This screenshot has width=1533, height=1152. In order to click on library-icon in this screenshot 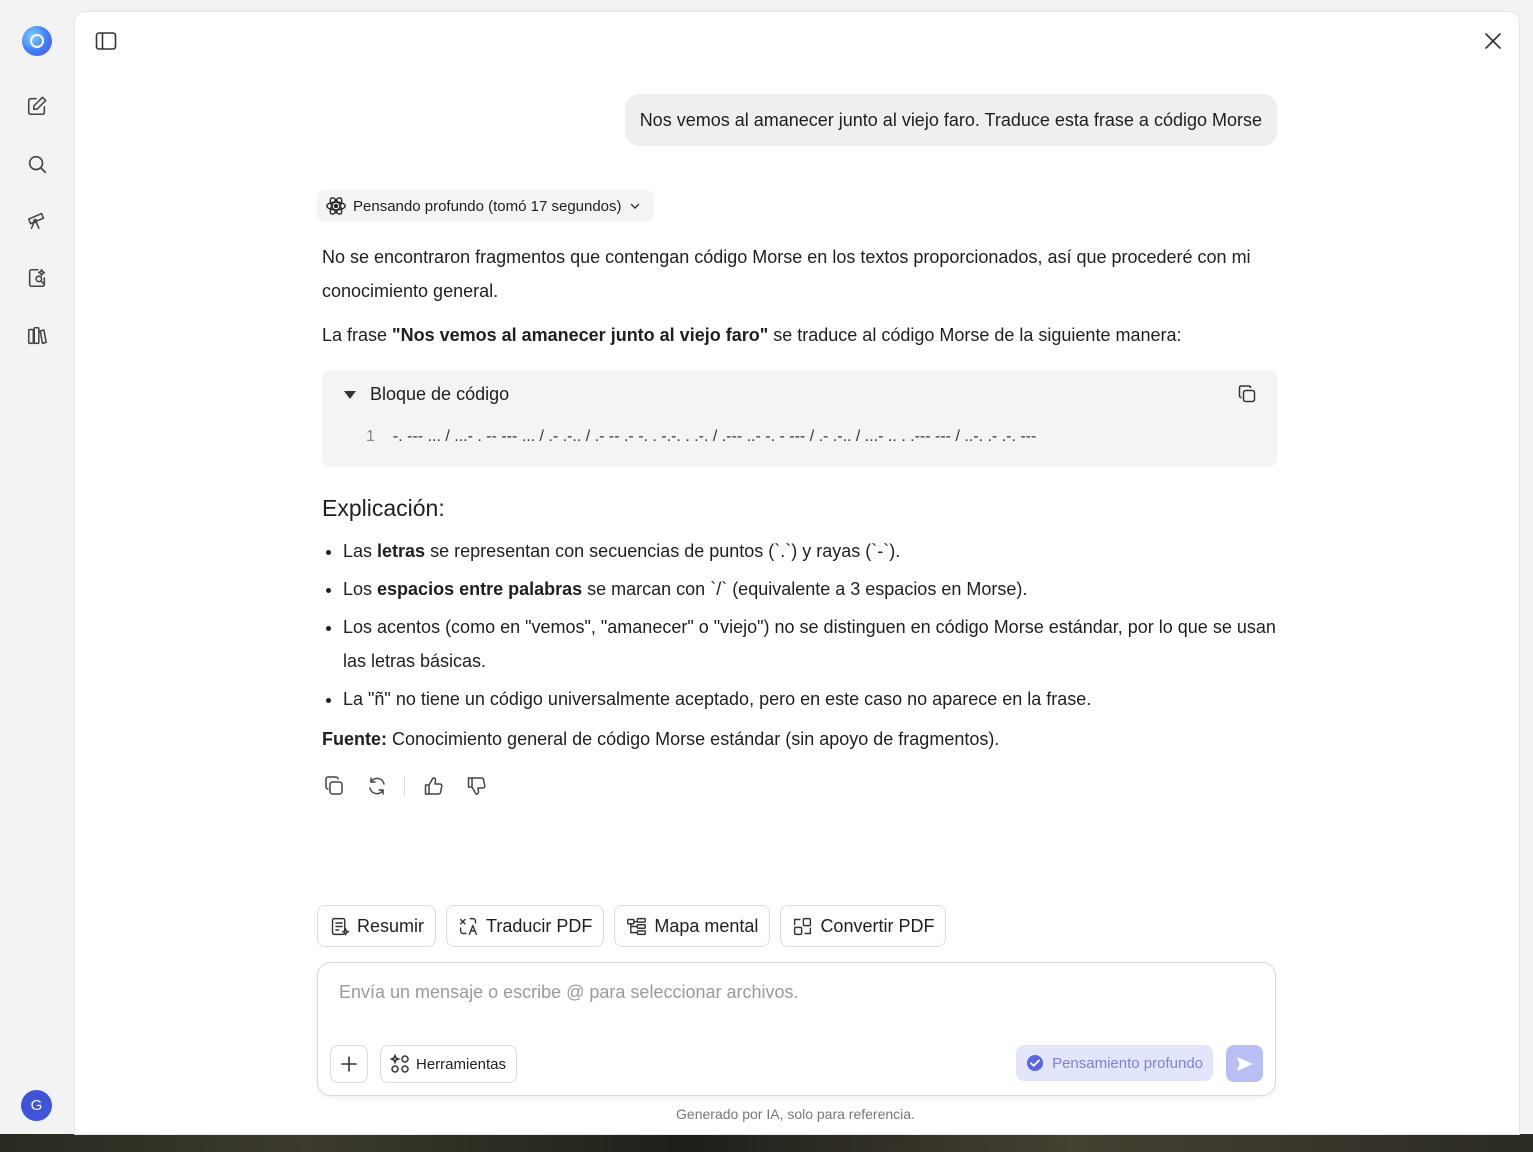, I will do `click(37, 336)`.